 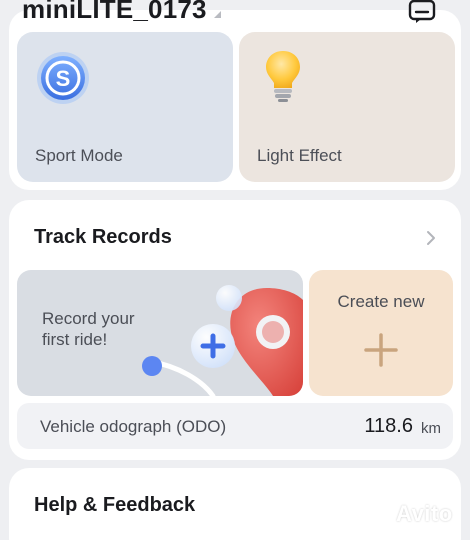 What do you see at coordinates (217, 14) in the screenshot?
I see `device-switch-caret-icon` at bounding box center [217, 14].